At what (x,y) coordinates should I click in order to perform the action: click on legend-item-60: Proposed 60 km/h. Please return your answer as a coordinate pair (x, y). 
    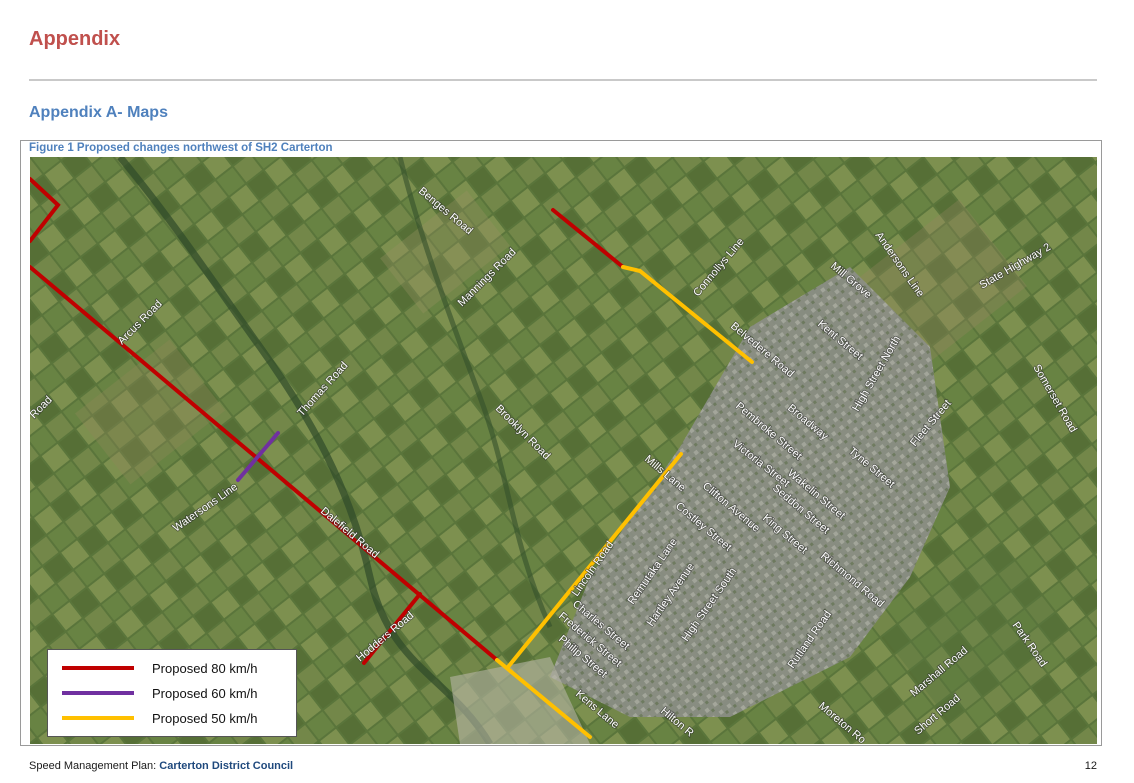
    Looking at the image, I should click on (160, 693).